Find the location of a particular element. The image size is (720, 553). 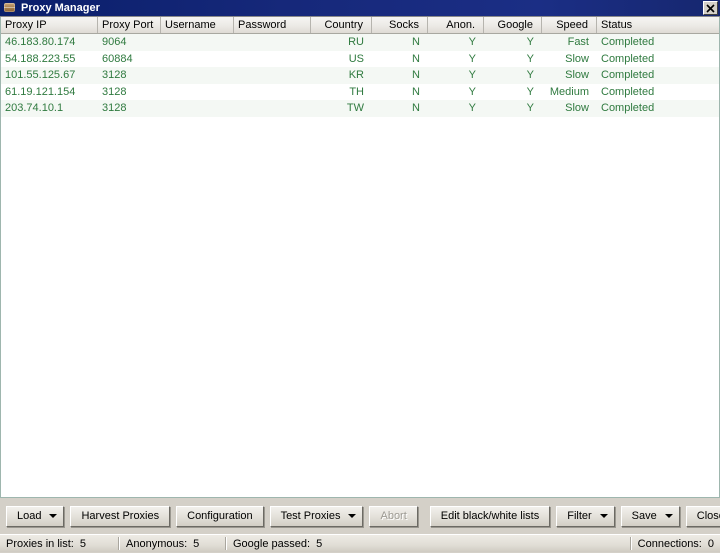

close-icon is located at coordinates (710, 8).